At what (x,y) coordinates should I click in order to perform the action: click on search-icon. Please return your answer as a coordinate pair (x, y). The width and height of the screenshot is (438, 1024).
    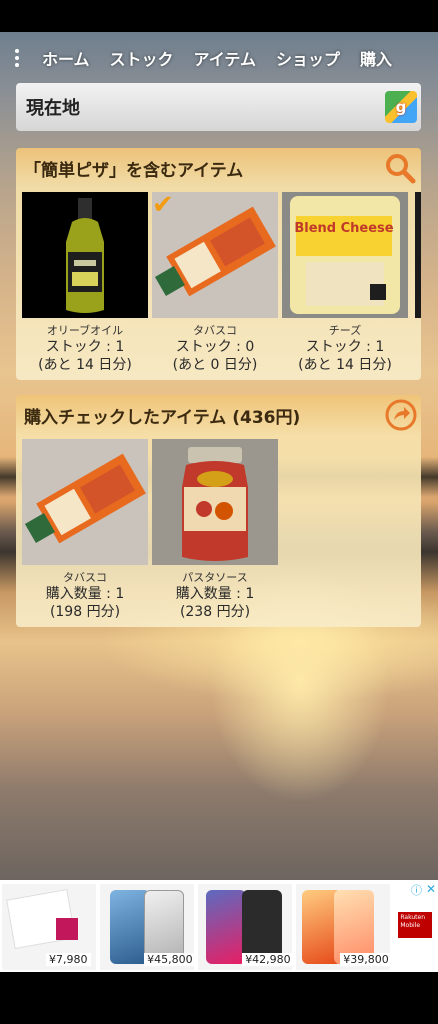
    Looking at the image, I should click on (400, 168).